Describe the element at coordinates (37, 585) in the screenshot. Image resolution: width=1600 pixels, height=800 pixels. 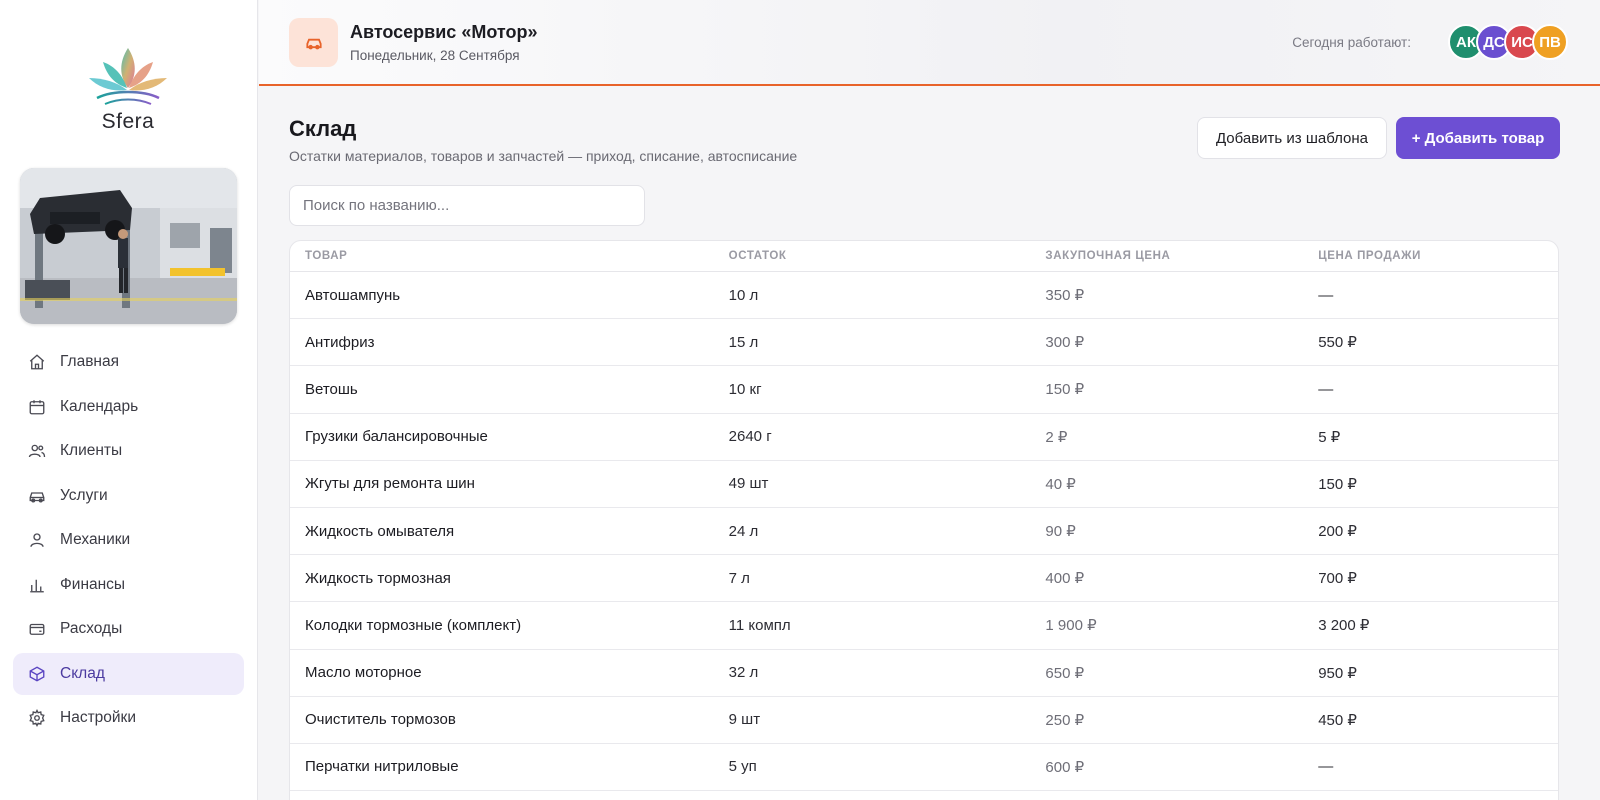
I see `bar-chart-icon` at that location.